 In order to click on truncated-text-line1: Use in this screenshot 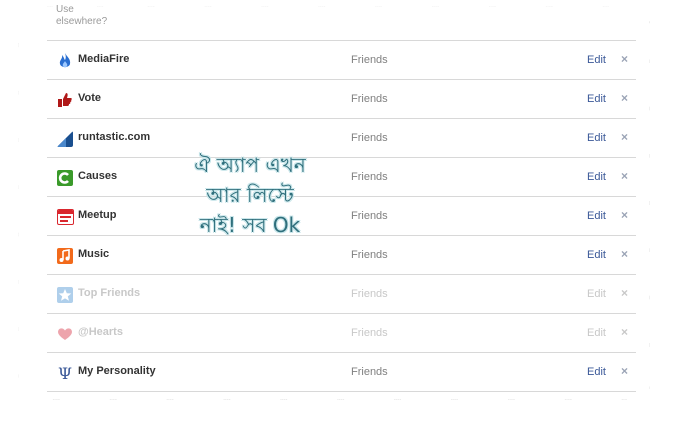, I will do `click(65, 9)`.